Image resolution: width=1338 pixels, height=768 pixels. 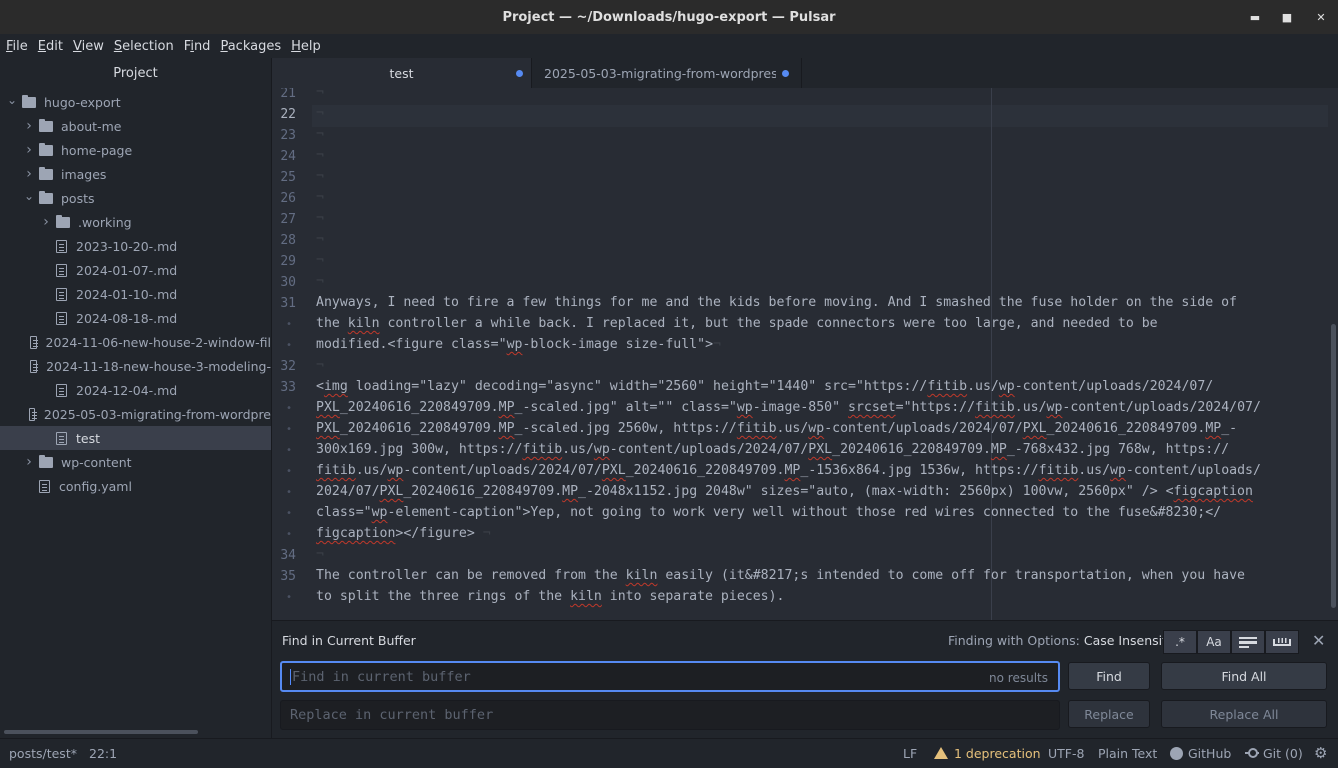 What do you see at coordinates (1333, 466) in the screenshot?
I see `editor-vertical-scrollbar` at bounding box center [1333, 466].